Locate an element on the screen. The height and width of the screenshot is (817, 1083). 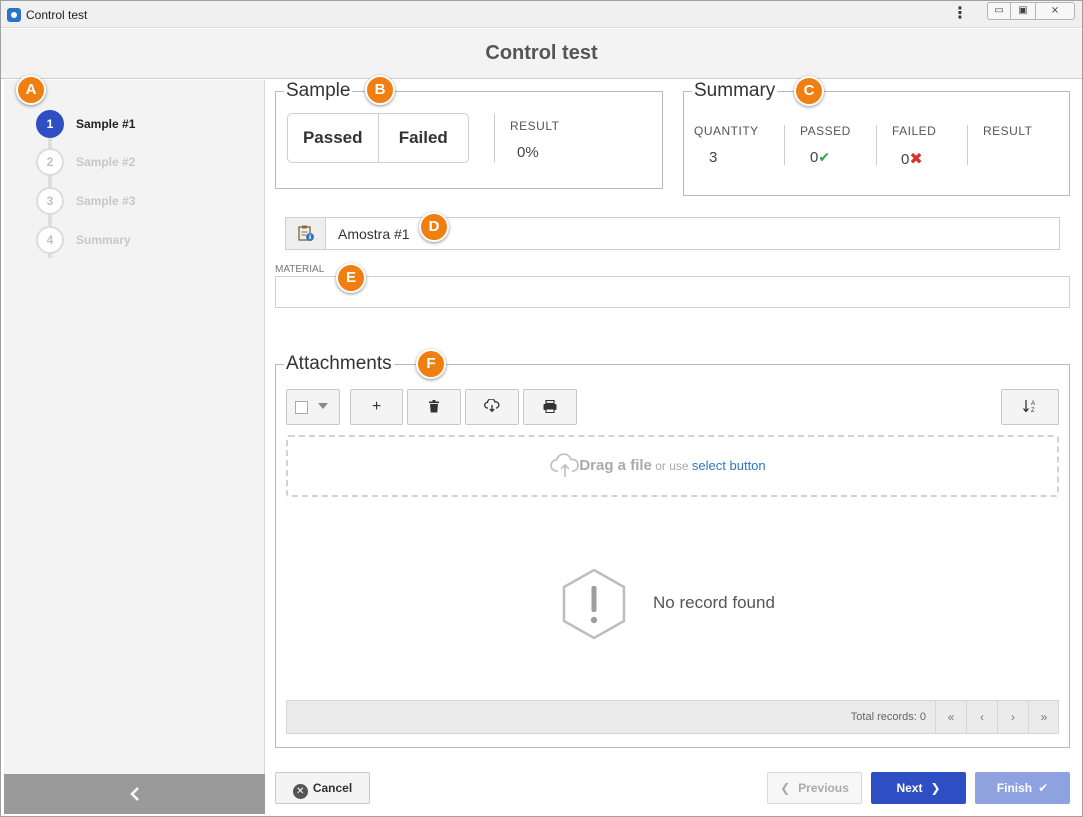
chevron-left-icon: ❮ is located at coordinates (785, 788).